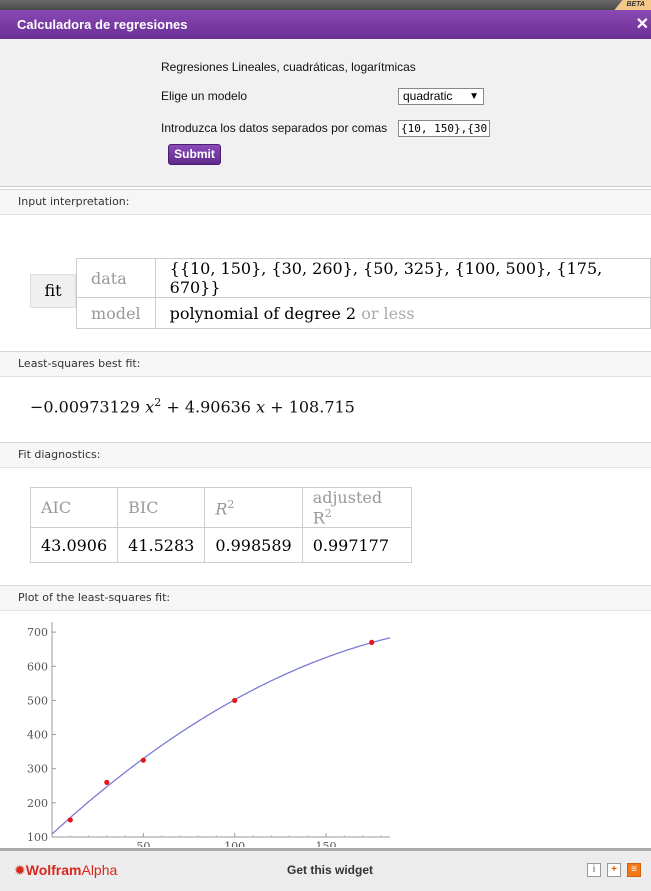  I want to click on model-suffix: or less, so click(388, 313).